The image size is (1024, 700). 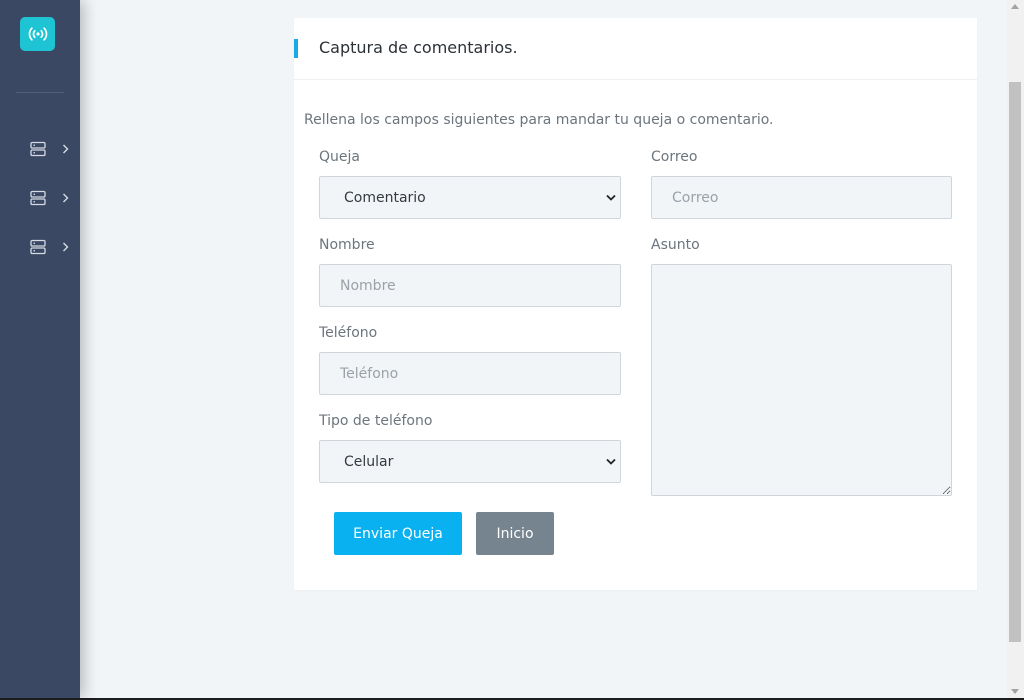 I want to click on page-title: Captura de comentarios., so click(x=418, y=47).